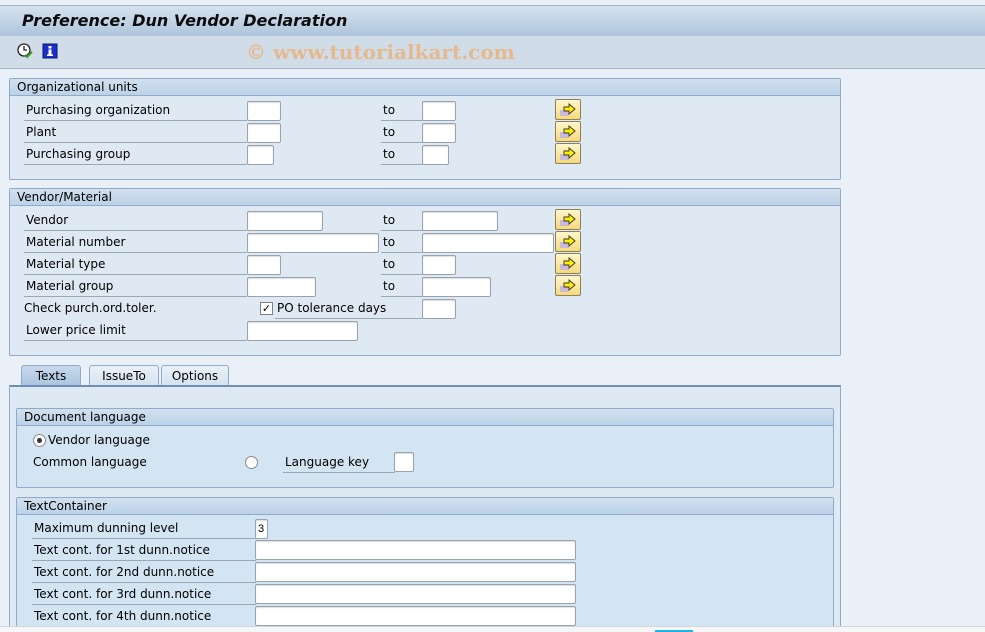 The image size is (985, 632). Describe the element at coordinates (99, 440) in the screenshot. I see `vendor-language-label: Vendor language` at that location.